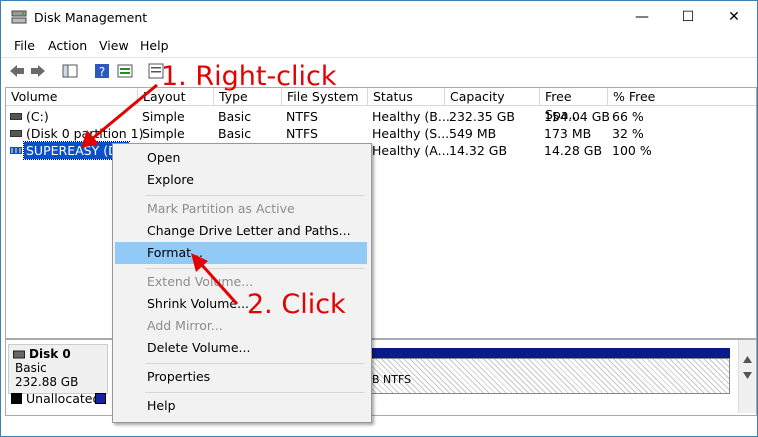 This screenshot has width=758, height=437. I want to click on partition-block: B NTFS, so click(550, 376).